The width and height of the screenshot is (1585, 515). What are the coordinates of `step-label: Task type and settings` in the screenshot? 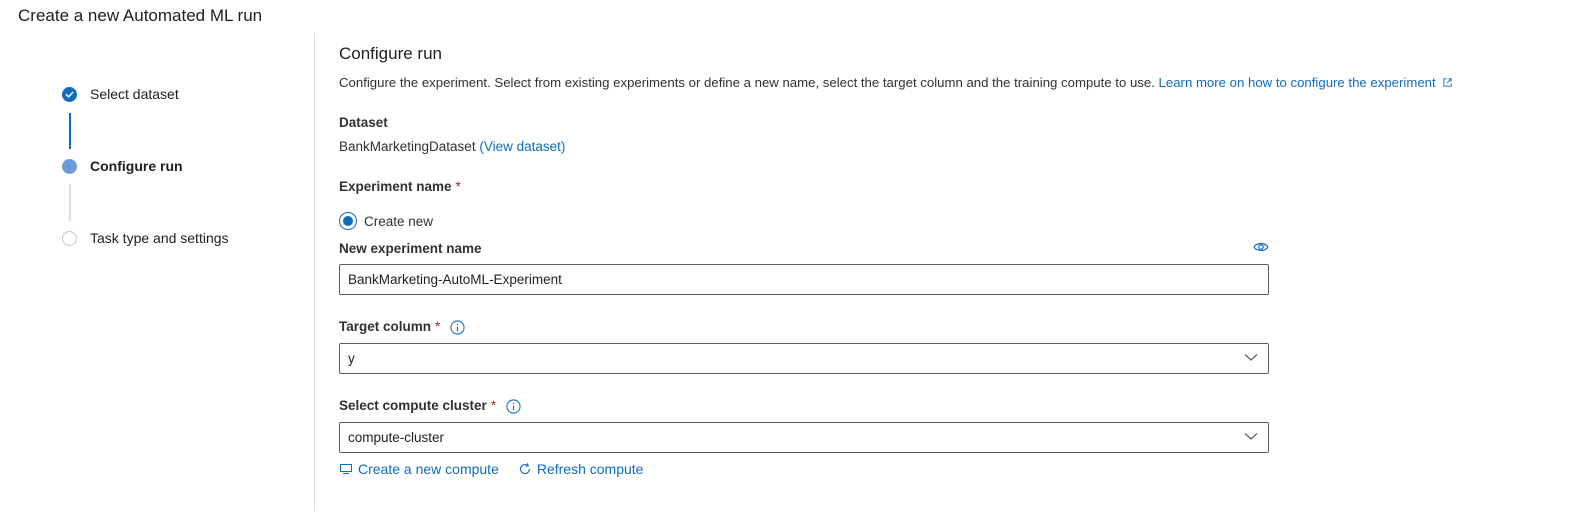 It's located at (159, 238).